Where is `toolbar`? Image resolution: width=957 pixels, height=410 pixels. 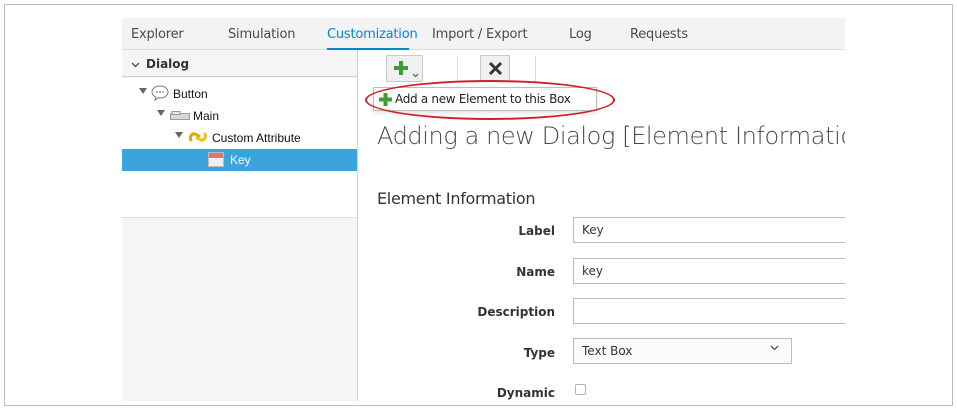
toolbar is located at coordinates (601, 69).